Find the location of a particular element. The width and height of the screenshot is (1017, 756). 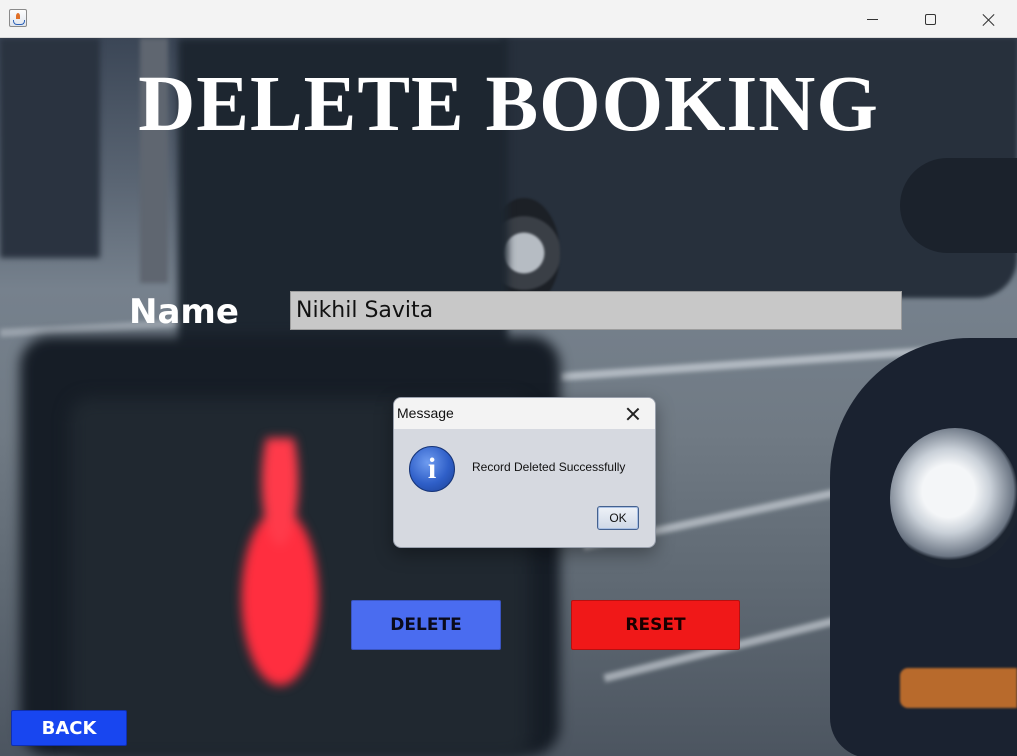

dialog-close-button is located at coordinates (633, 414).